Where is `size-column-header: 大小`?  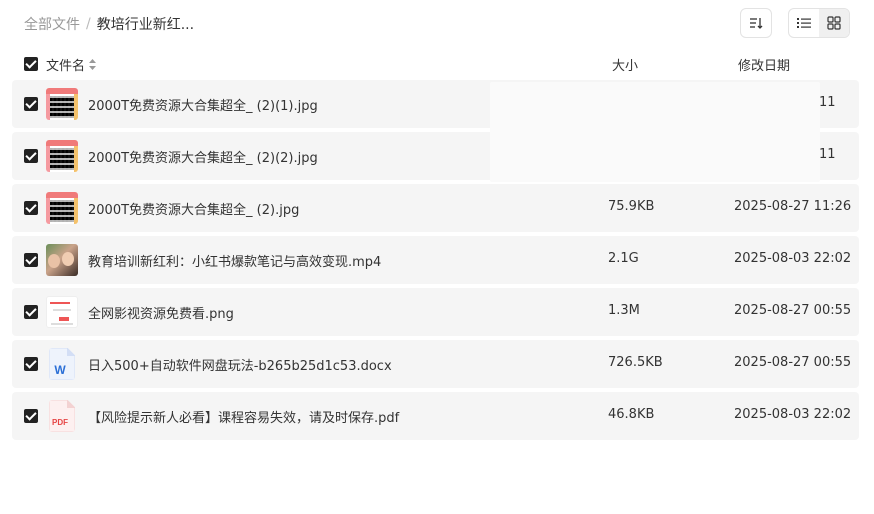 size-column-header: 大小 is located at coordinates (625, 64).